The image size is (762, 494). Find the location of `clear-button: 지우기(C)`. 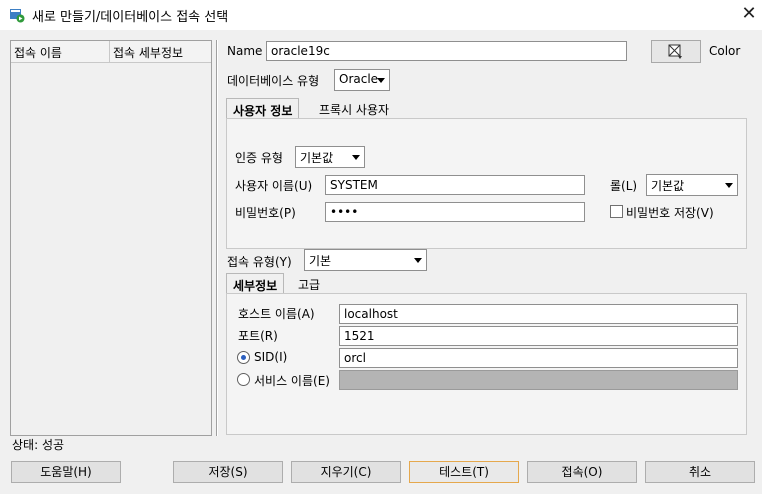

clear-button: 지우기(C) is located at coordinates (346, 472).